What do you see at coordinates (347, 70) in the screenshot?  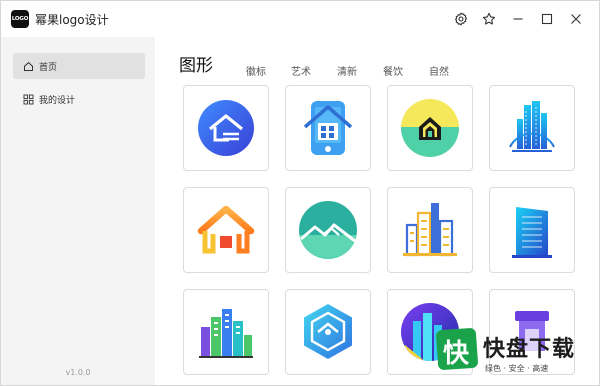 I see `tab-fresh: 清新` at bounding box center [347, 70].